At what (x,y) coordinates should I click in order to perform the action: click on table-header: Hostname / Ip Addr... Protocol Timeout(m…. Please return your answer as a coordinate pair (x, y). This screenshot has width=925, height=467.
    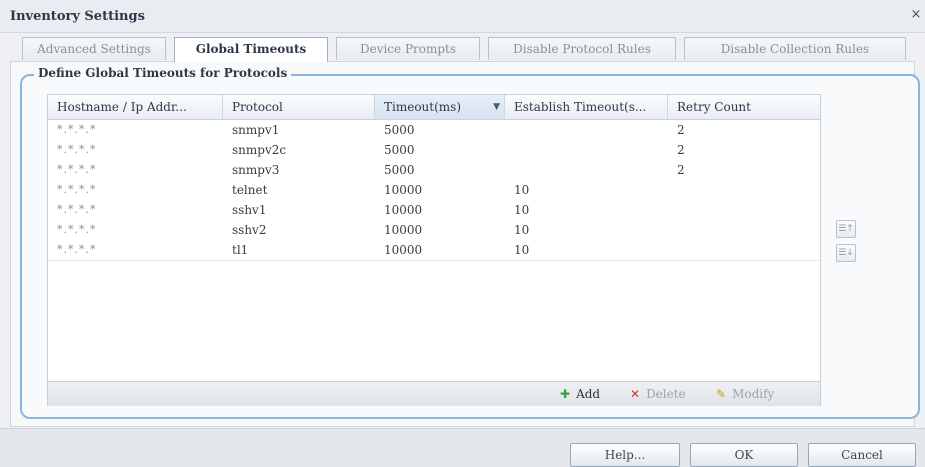
    Looking at the image, I should click on (434, 107).